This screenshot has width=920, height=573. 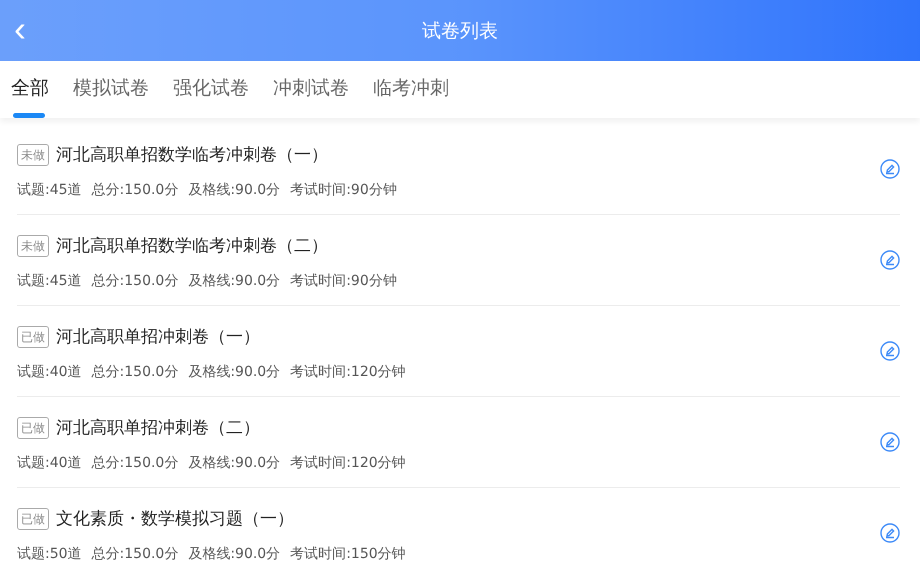 I want to click on active-tab-indicator, so click(x=29, y=115).